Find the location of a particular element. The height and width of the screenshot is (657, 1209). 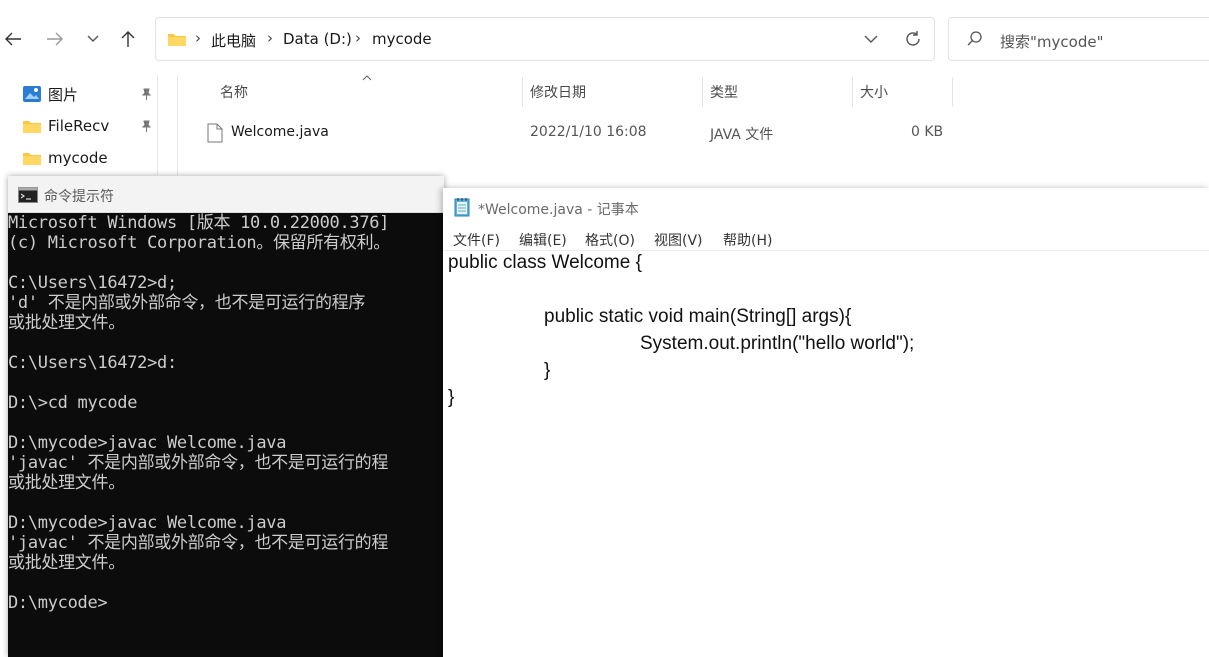

arrow-up-icon is located at coordinates (128, 39).